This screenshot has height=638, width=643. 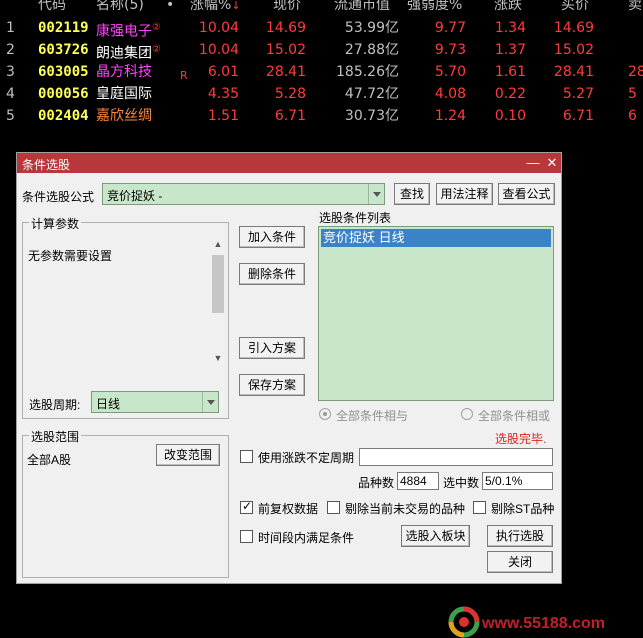 What do you see at coordinates (10, 50) in the screenshot?
I see `row-index: 2` at bounding box center [10, 50].